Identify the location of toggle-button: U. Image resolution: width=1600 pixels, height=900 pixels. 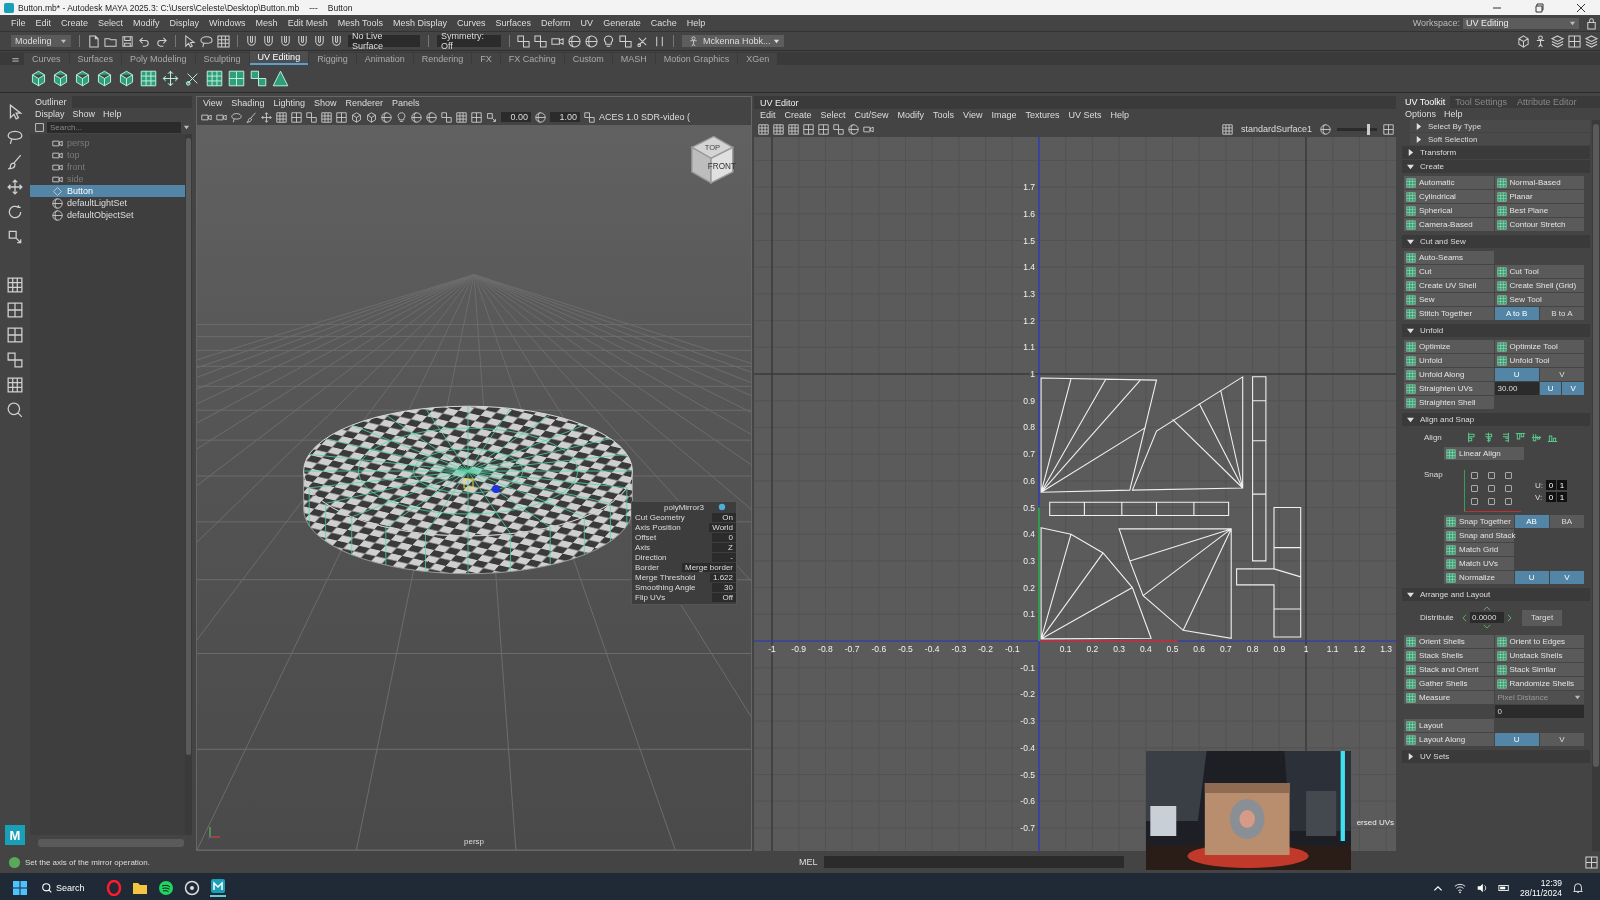
(1550, 388).